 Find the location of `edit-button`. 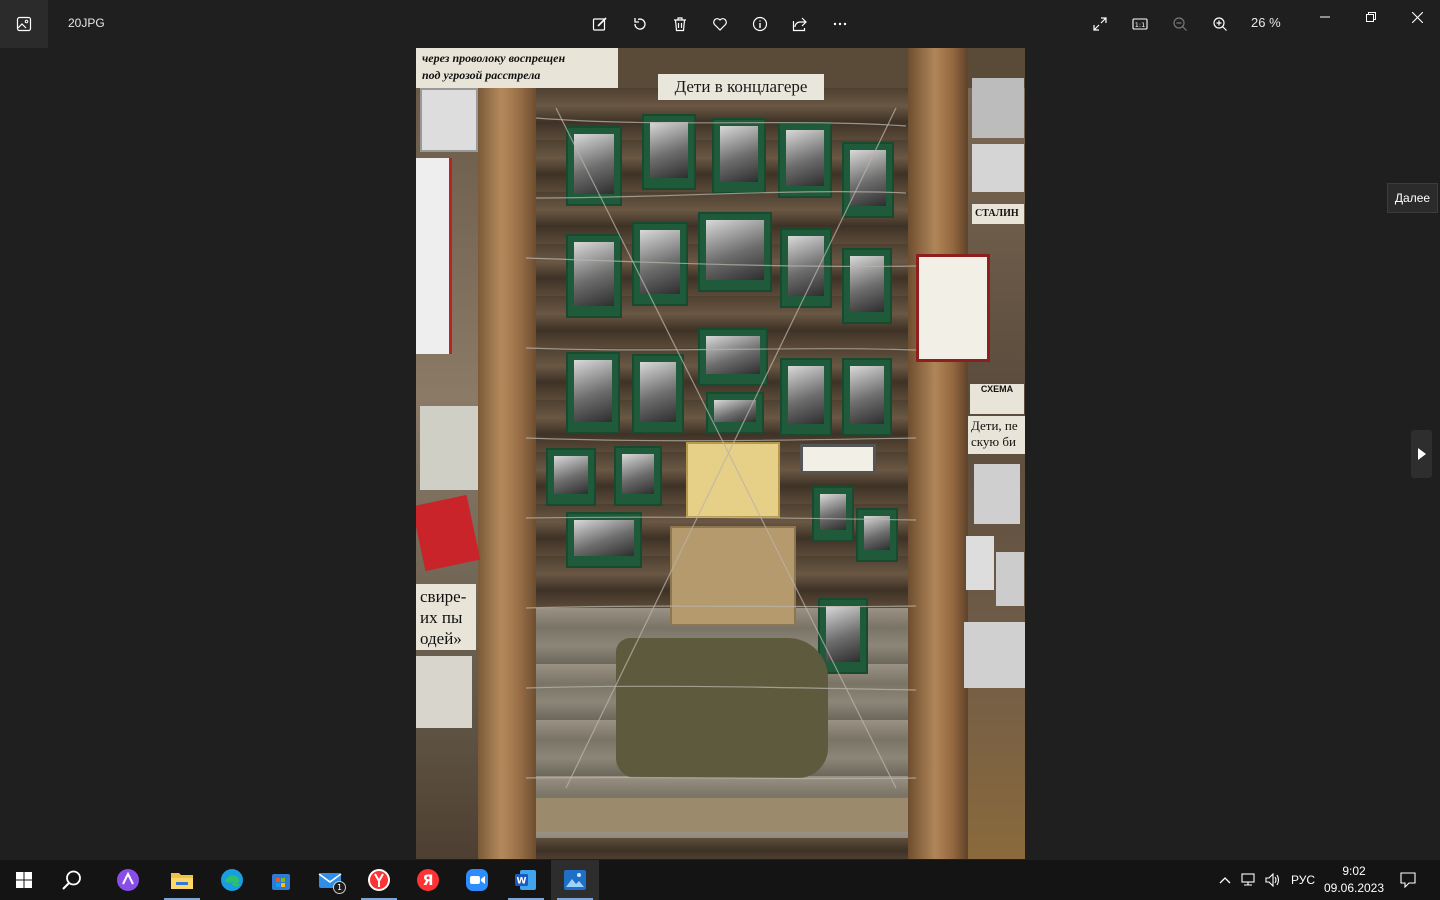

edit-button is located at coordinates (600, 24).